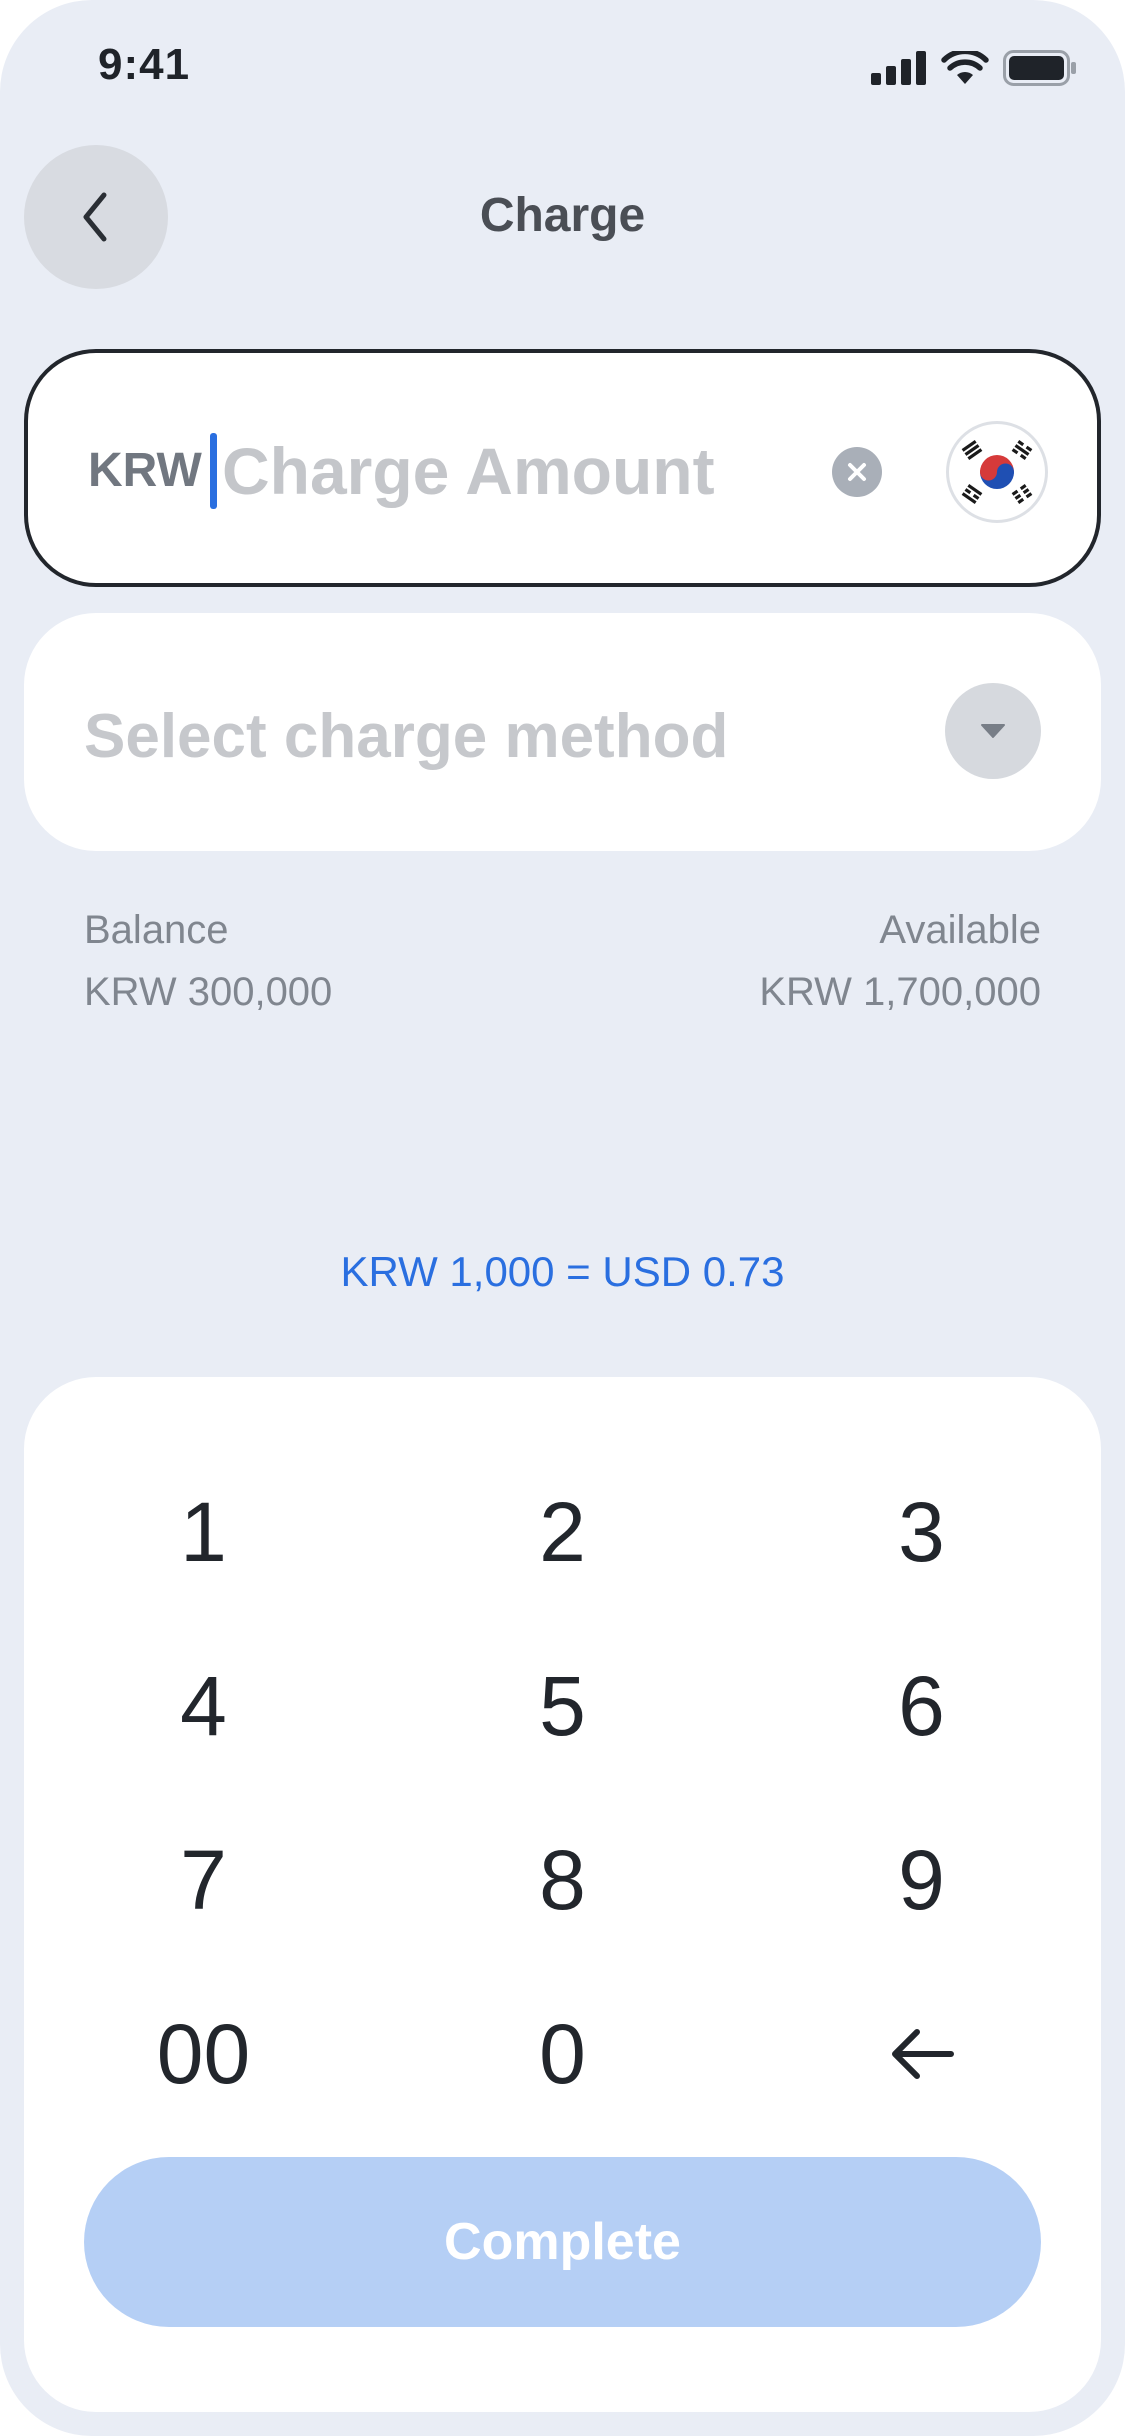 Image resolution: width=1125 pixels, height=2436 pixels. Describe the element at coordinates (213, 471) in the screenshot. I see `text-caret` at that location.